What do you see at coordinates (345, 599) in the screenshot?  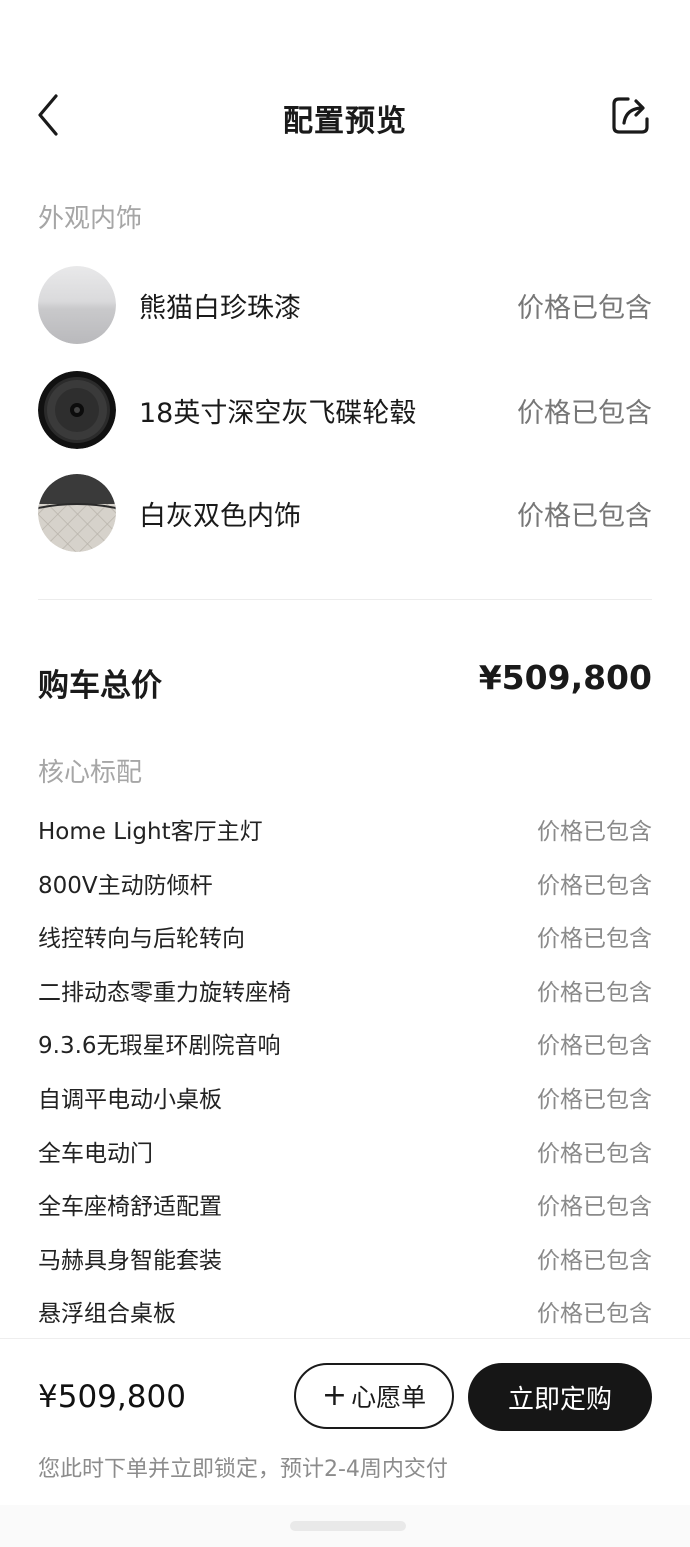 I see `section-divider` at bounding box center [345, 599].